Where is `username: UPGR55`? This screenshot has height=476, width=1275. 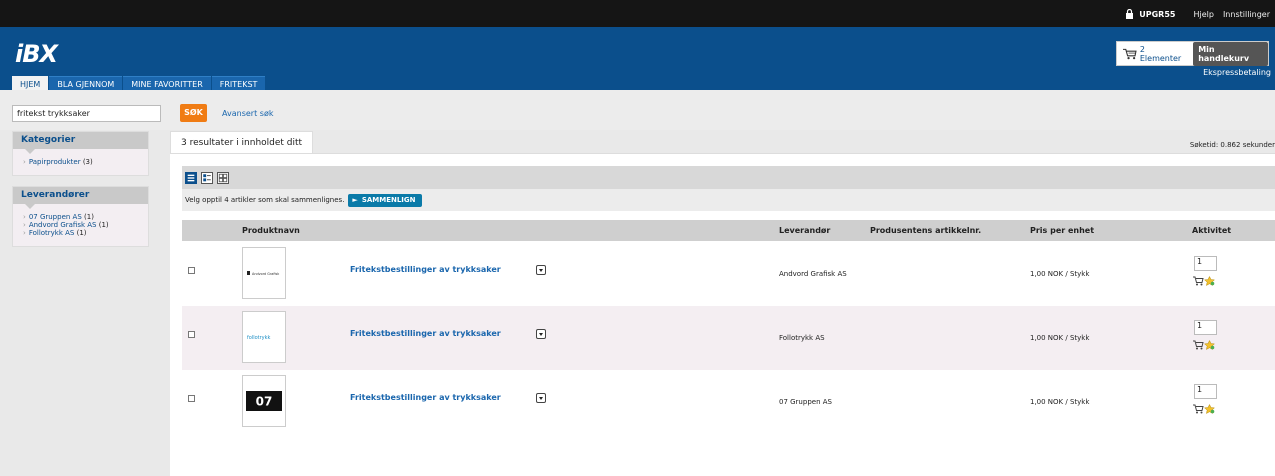 username: UPGR55 is located at coordinates (1157, 14).